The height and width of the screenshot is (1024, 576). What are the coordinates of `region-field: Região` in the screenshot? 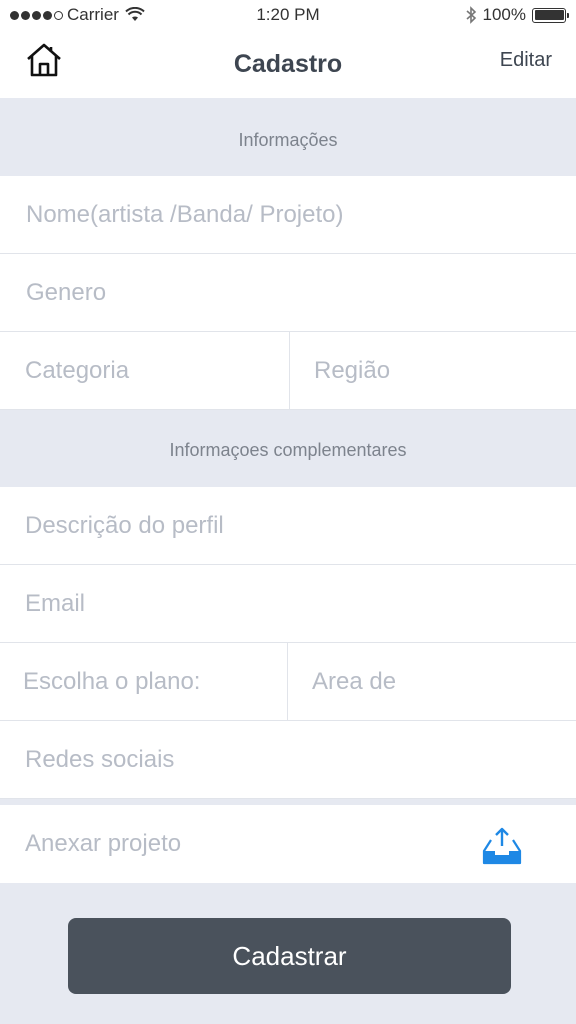 It's located at (433, 371).